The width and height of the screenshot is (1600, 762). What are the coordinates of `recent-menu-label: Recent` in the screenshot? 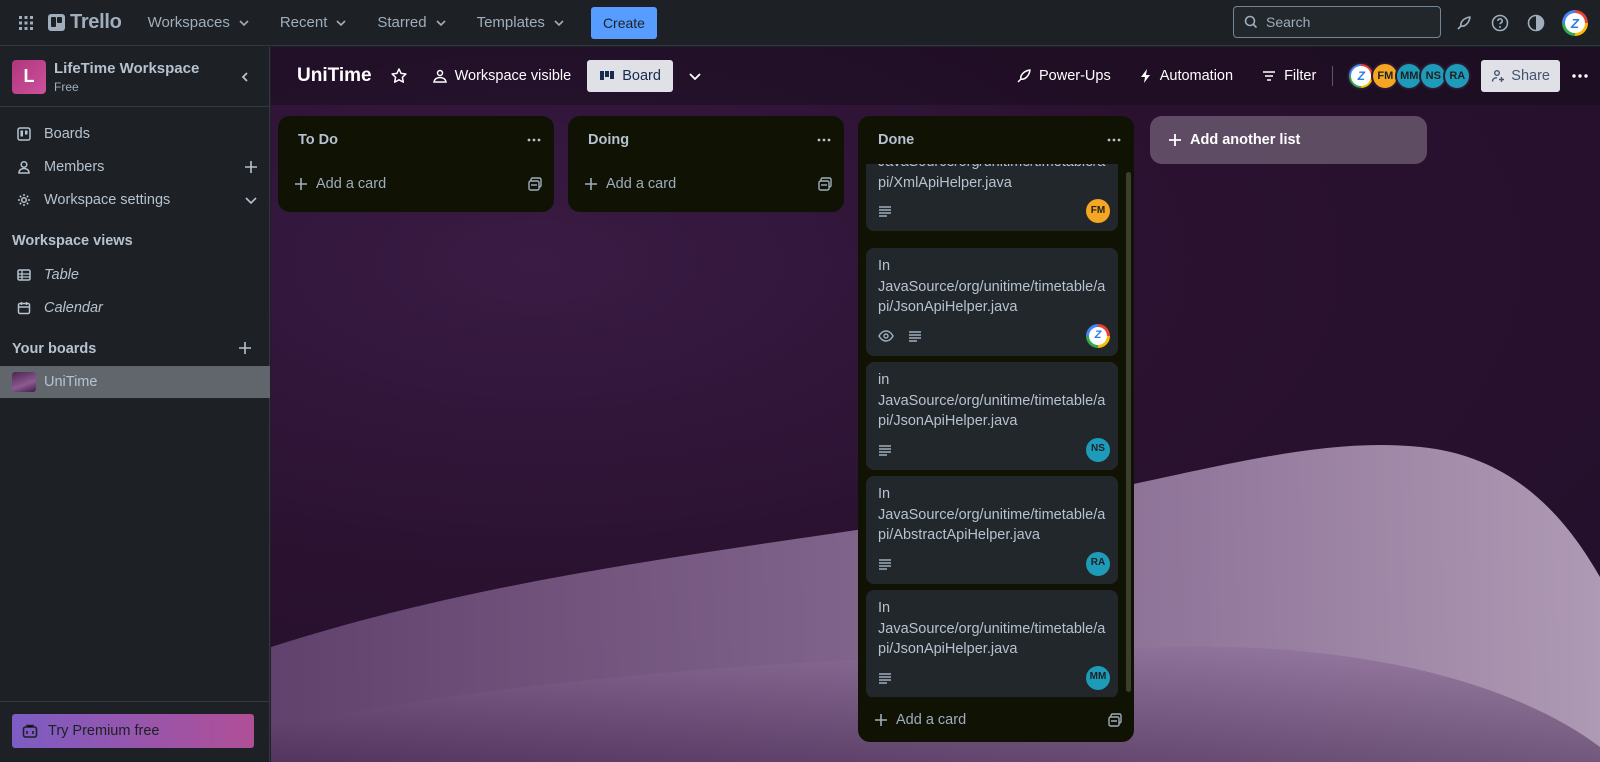 It's located at (303, 22).